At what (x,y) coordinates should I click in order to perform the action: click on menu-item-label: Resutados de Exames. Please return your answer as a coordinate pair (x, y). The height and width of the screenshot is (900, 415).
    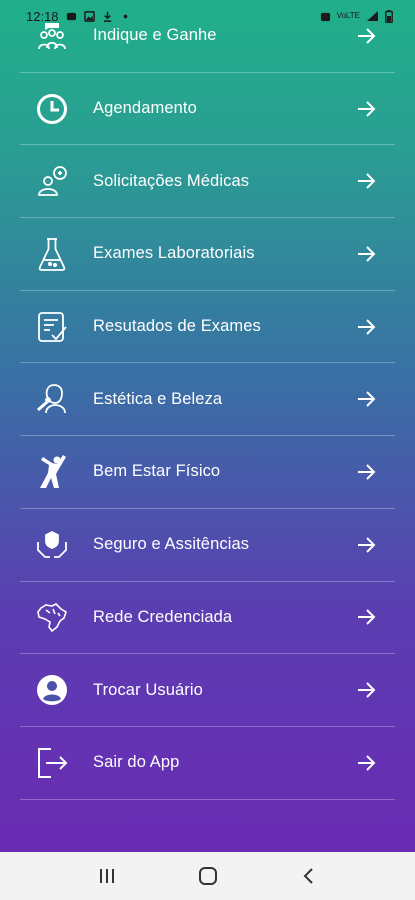
    Looking at the image, I should click on (177, 326).